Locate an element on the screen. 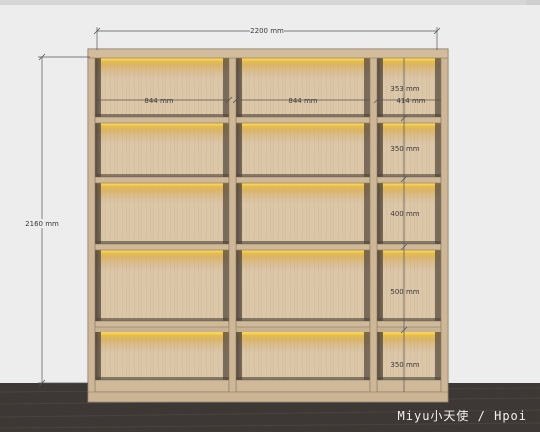  bay-right-width-label: 414 mm is located at coordinates (410, 101).